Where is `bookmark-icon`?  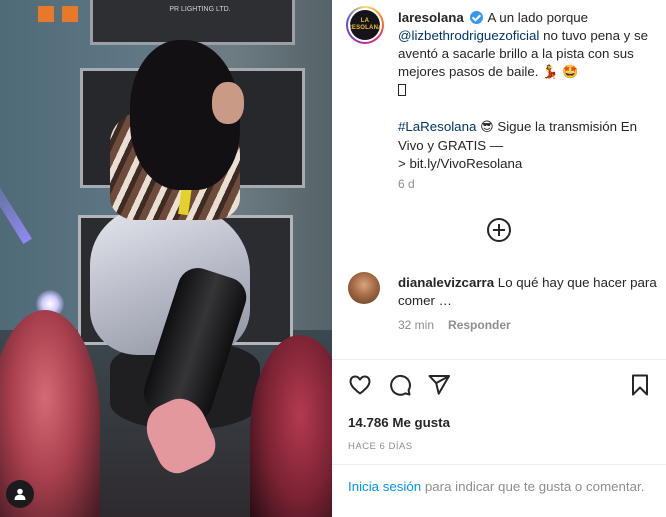
bookmark-icon is located at coordinates (640, 385).